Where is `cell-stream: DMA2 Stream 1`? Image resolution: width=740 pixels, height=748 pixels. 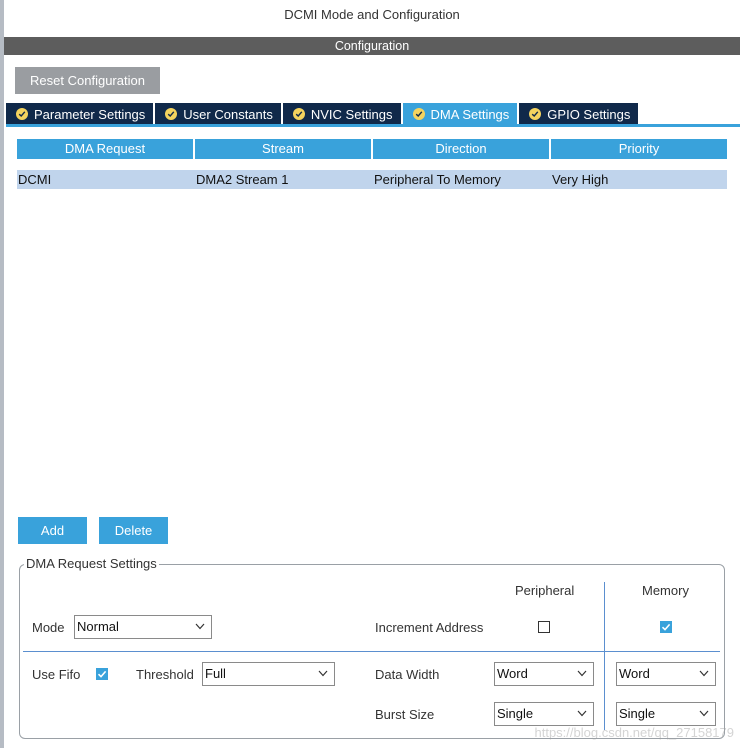
cell-stream: DMA2 Stream 1 is located at coordinates (242, 179).